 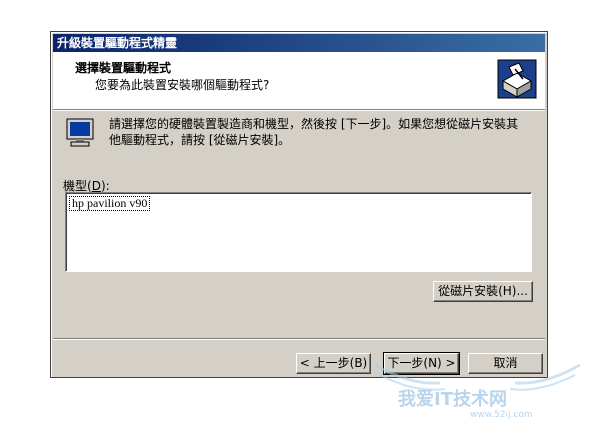 What do you see at coordinates (299, 339) in the screenshot?
I see `footer-divider` at bounding box center [299, 339].